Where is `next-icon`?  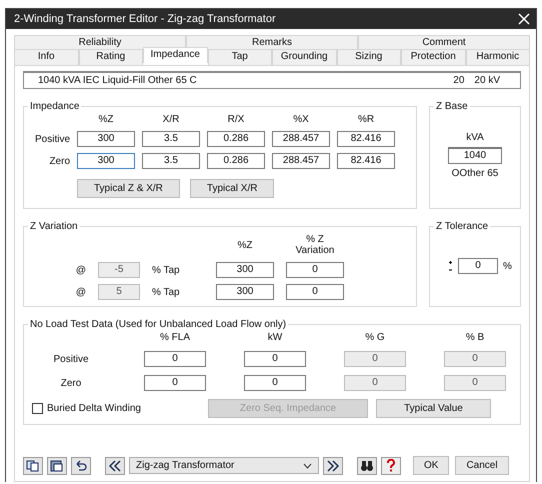 next-icon is located at coordinates (333, 465).